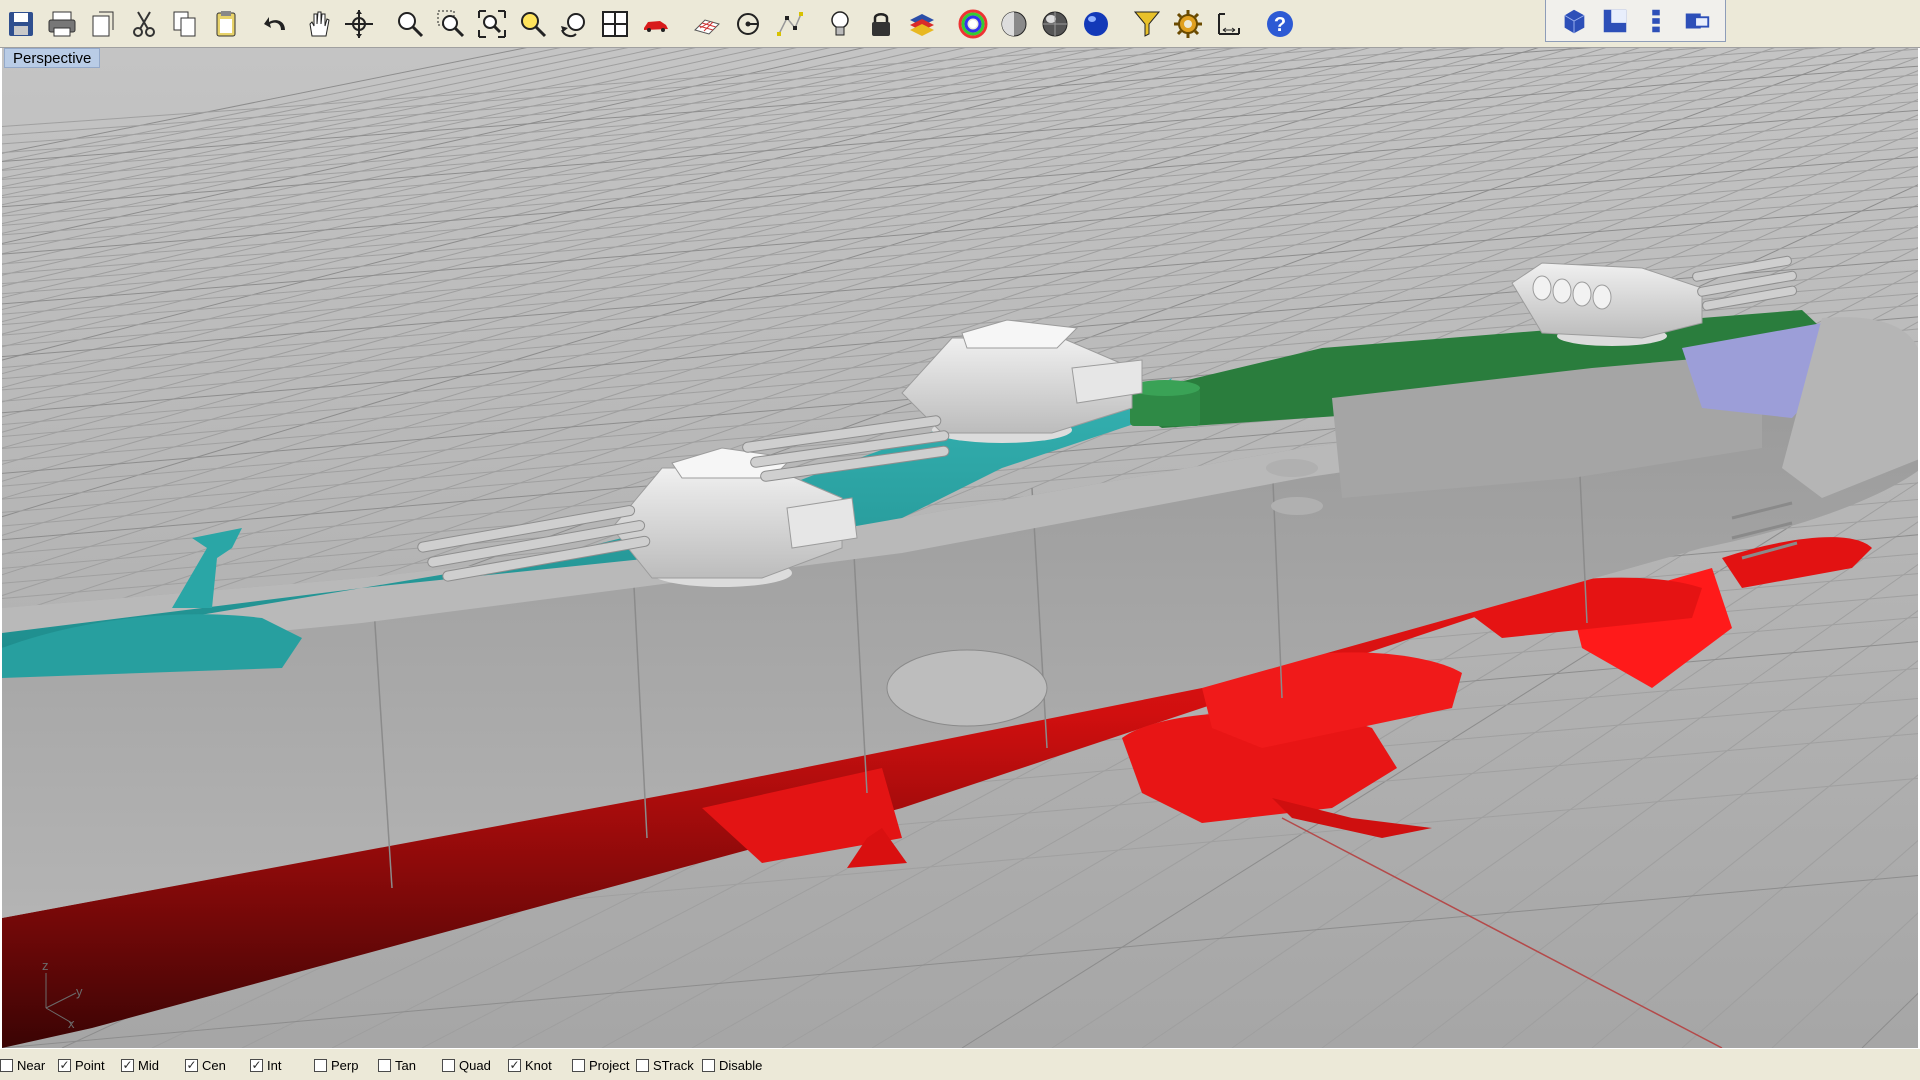 This screenshot has height=1080, width=1920. I want to click on four-viewports-icon, so click(614, 24).